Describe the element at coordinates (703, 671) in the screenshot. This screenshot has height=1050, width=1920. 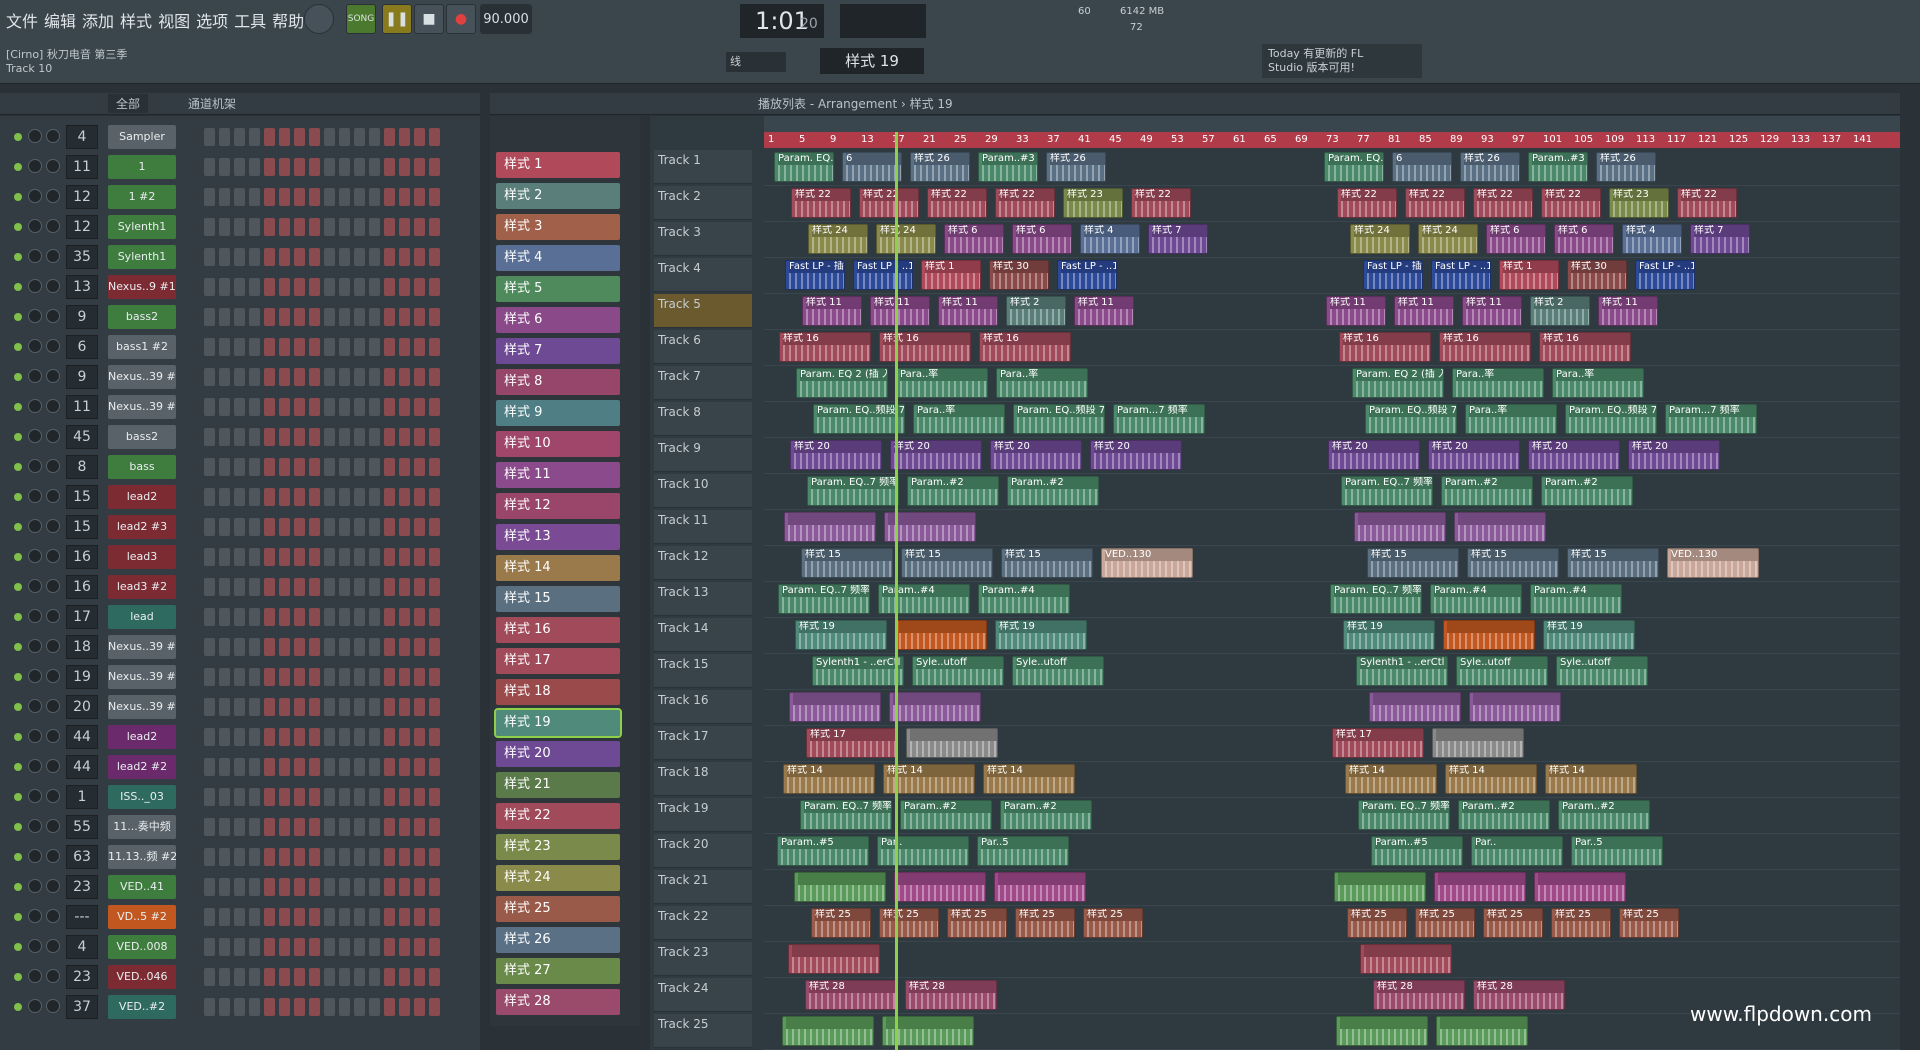
I see `track-header: Track 15` at that location.